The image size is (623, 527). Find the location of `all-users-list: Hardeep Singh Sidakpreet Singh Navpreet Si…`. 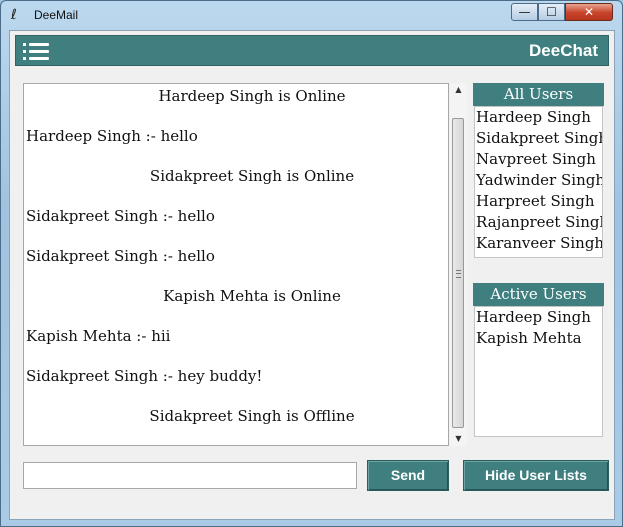

all-users-list: Hardeep Singh Sidakpreet Singh Navpreet Si… is located at coordinates (538, 182).